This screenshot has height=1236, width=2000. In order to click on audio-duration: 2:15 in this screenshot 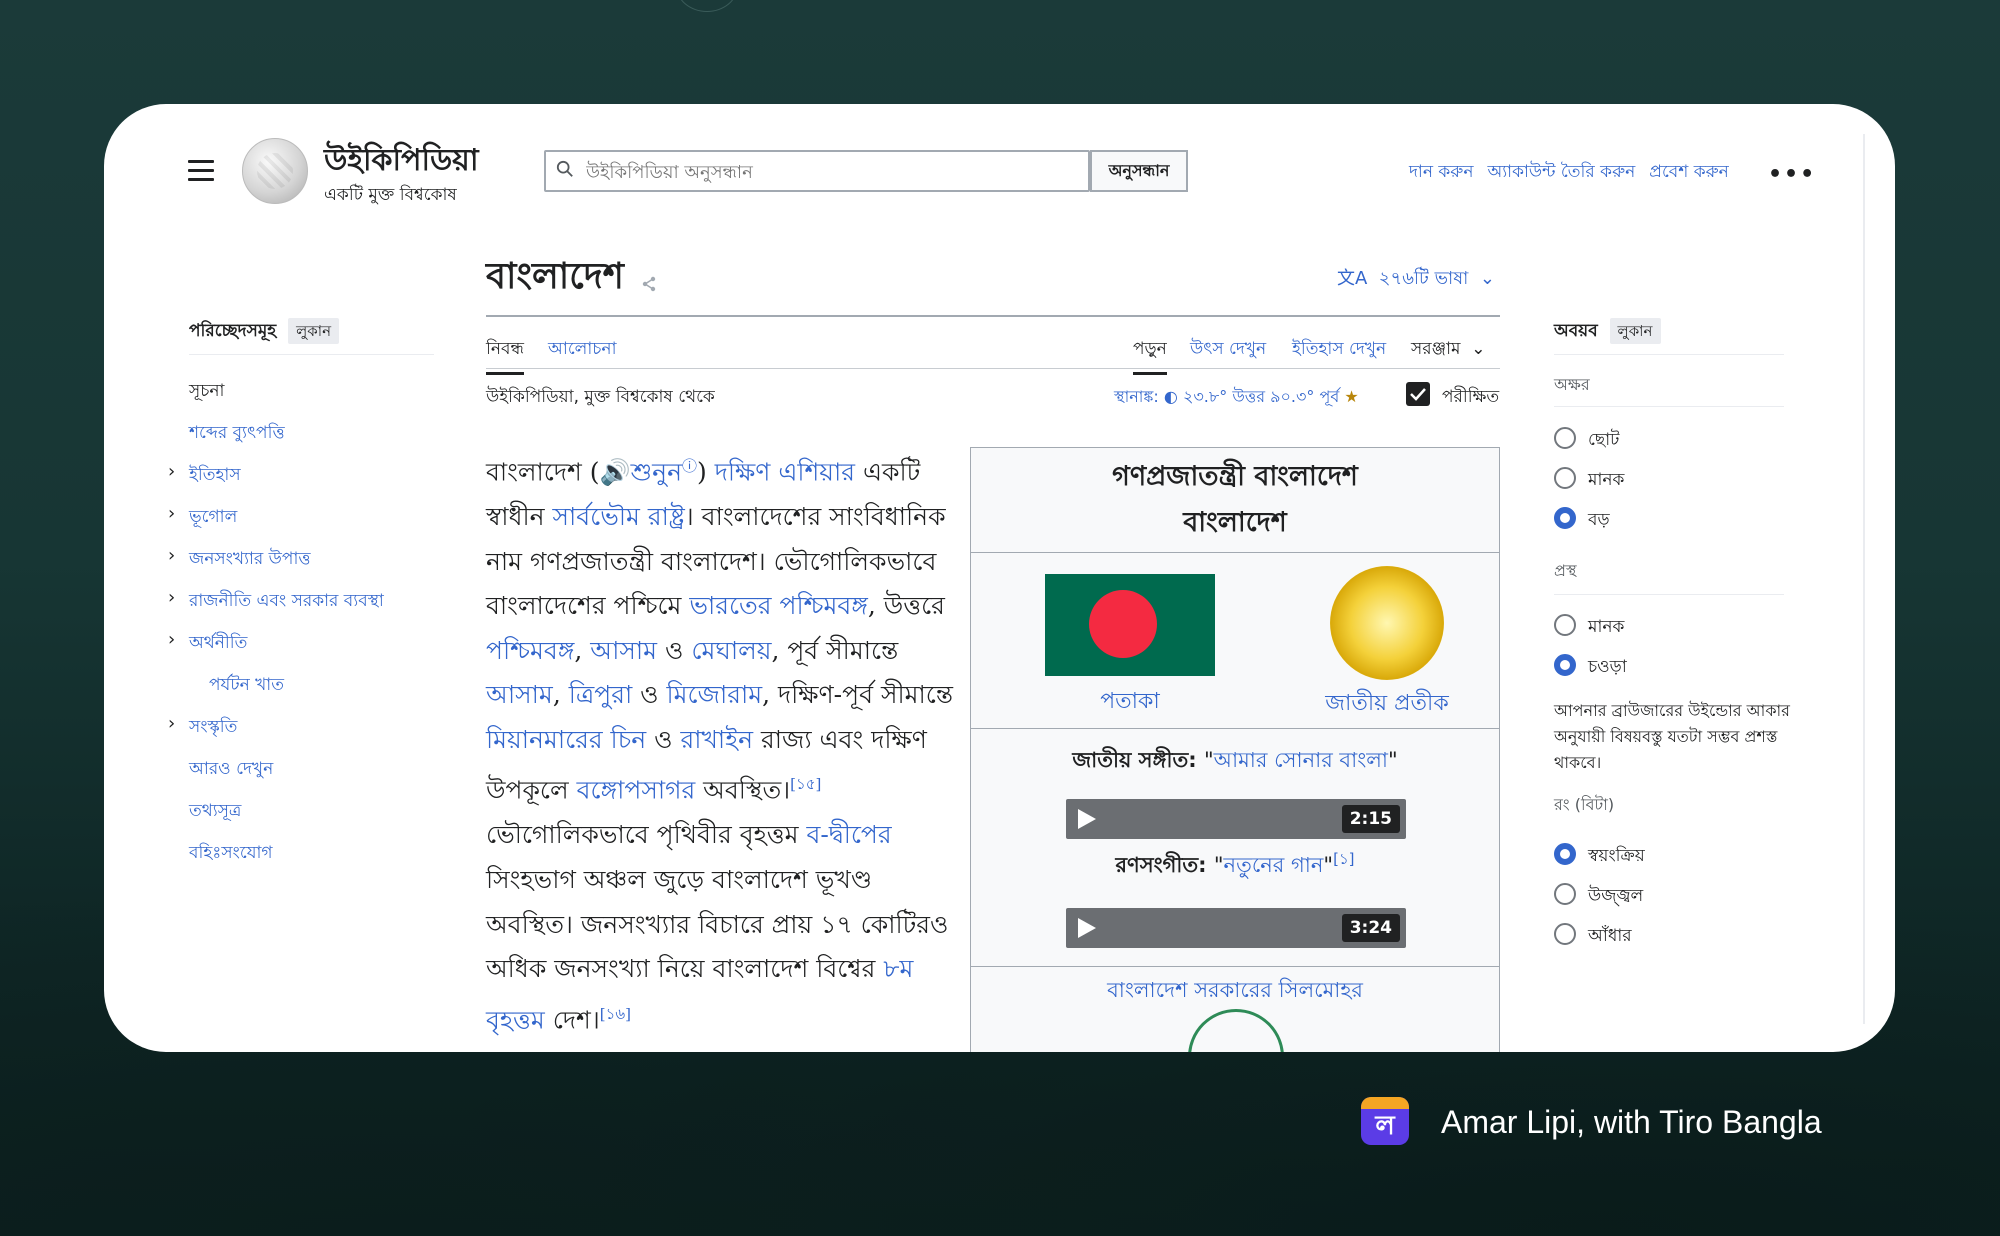, I will do `click(1370, 819)`.